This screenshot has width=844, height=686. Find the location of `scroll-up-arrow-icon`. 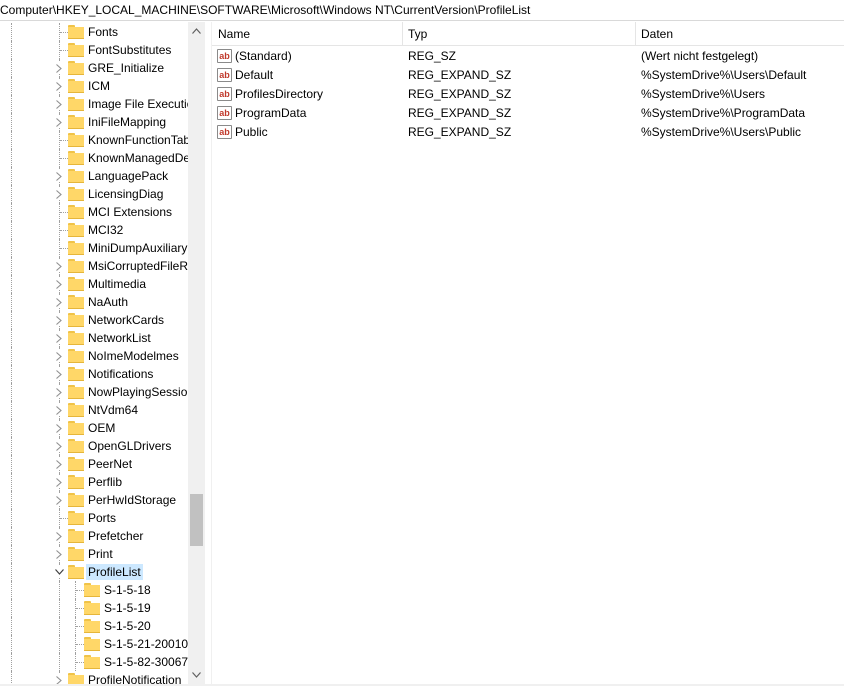

scroll-up-arrow-icon is located at coordinates (196, 30).